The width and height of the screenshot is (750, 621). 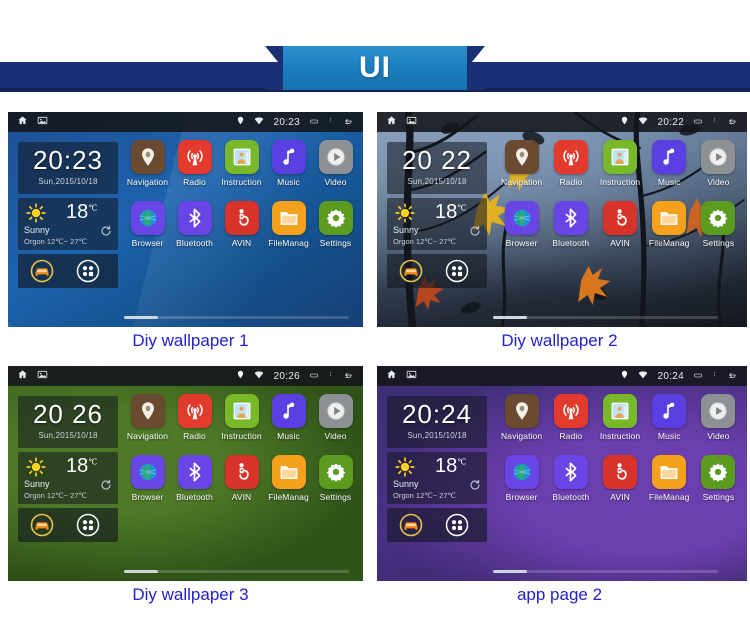 What do you see at coordinates (68, 168) in the screenshot?
I see `clock-widget: 20:23 Sun,2015/10/18` at bounding box center [68, 168].